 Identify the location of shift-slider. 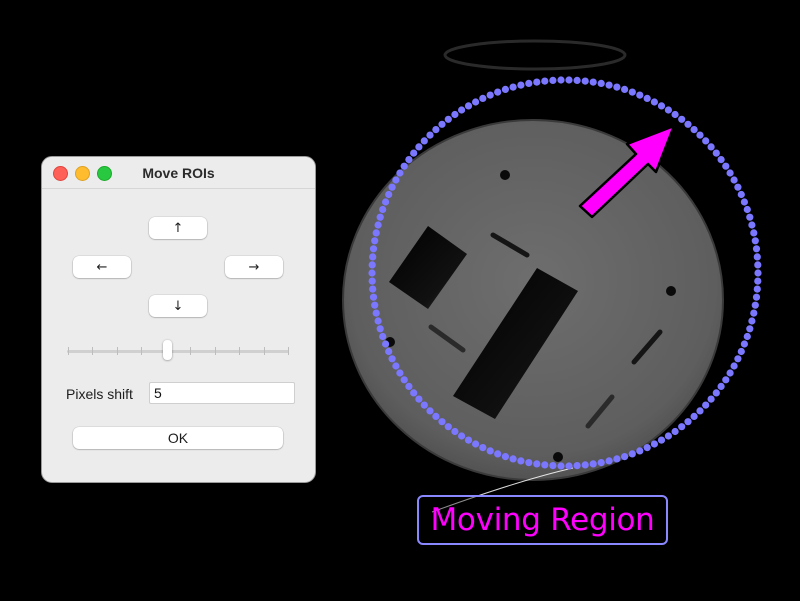
(178, 350).